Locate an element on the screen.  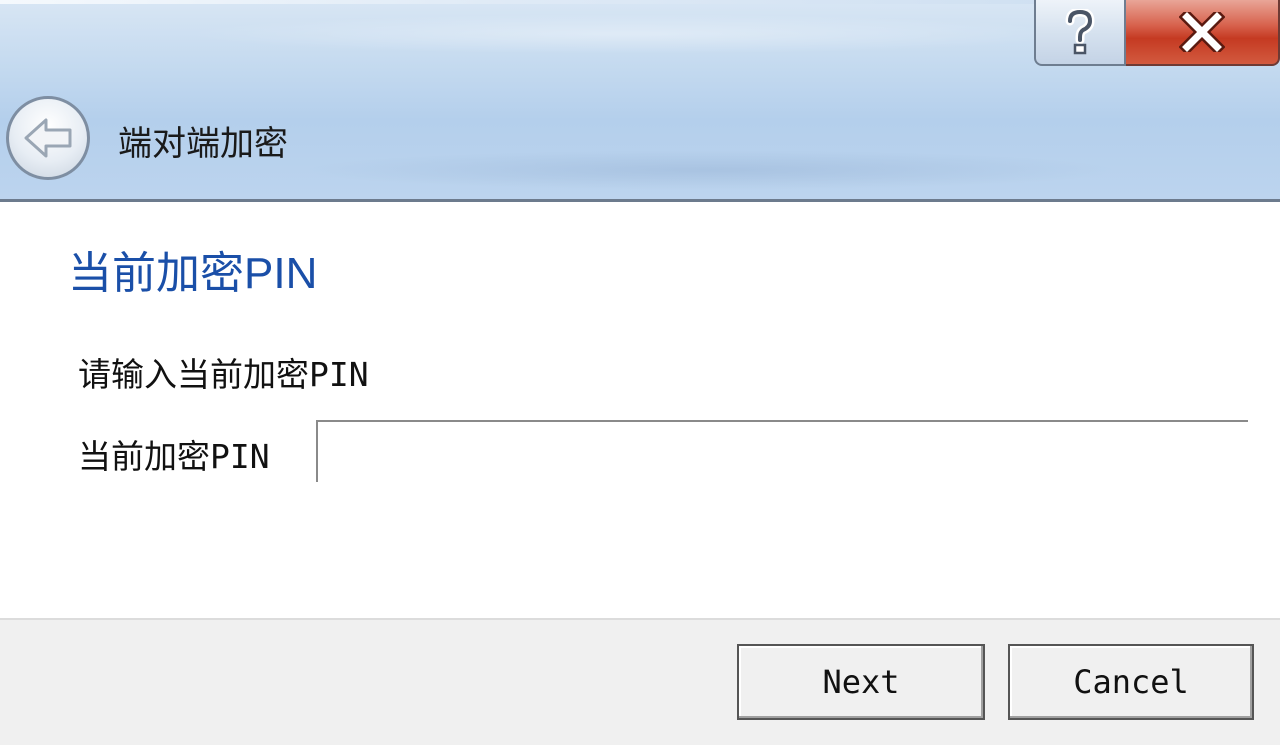
help-button is located at coordinates (1080, 33).